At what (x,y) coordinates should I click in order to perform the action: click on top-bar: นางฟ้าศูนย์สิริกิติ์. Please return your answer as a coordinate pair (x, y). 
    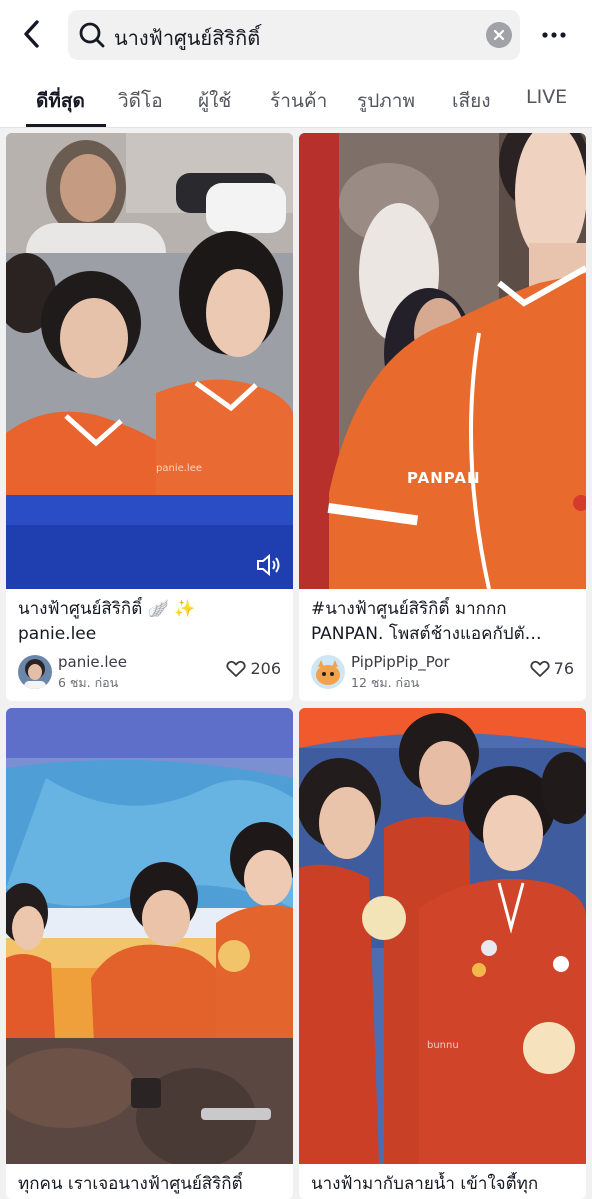
    Looking at the image, I should click on (296, 36).